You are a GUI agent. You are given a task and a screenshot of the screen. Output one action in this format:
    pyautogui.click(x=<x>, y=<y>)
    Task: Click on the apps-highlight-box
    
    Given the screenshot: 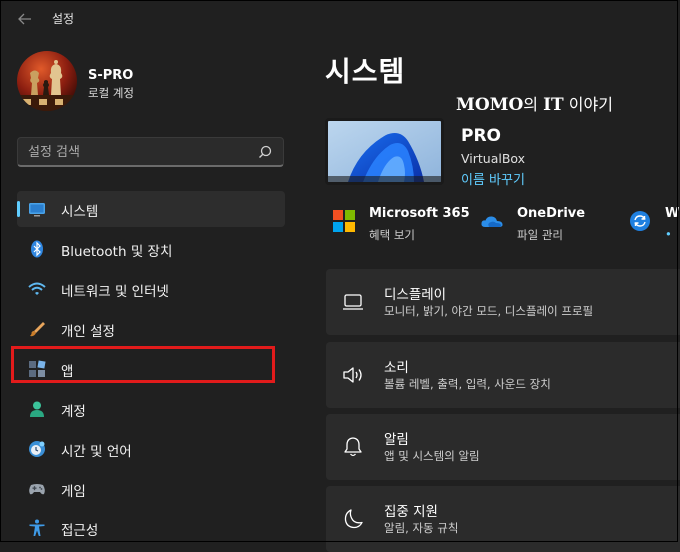 What is the action you would take?
    pyautogui.click(x=143, y=364)
    